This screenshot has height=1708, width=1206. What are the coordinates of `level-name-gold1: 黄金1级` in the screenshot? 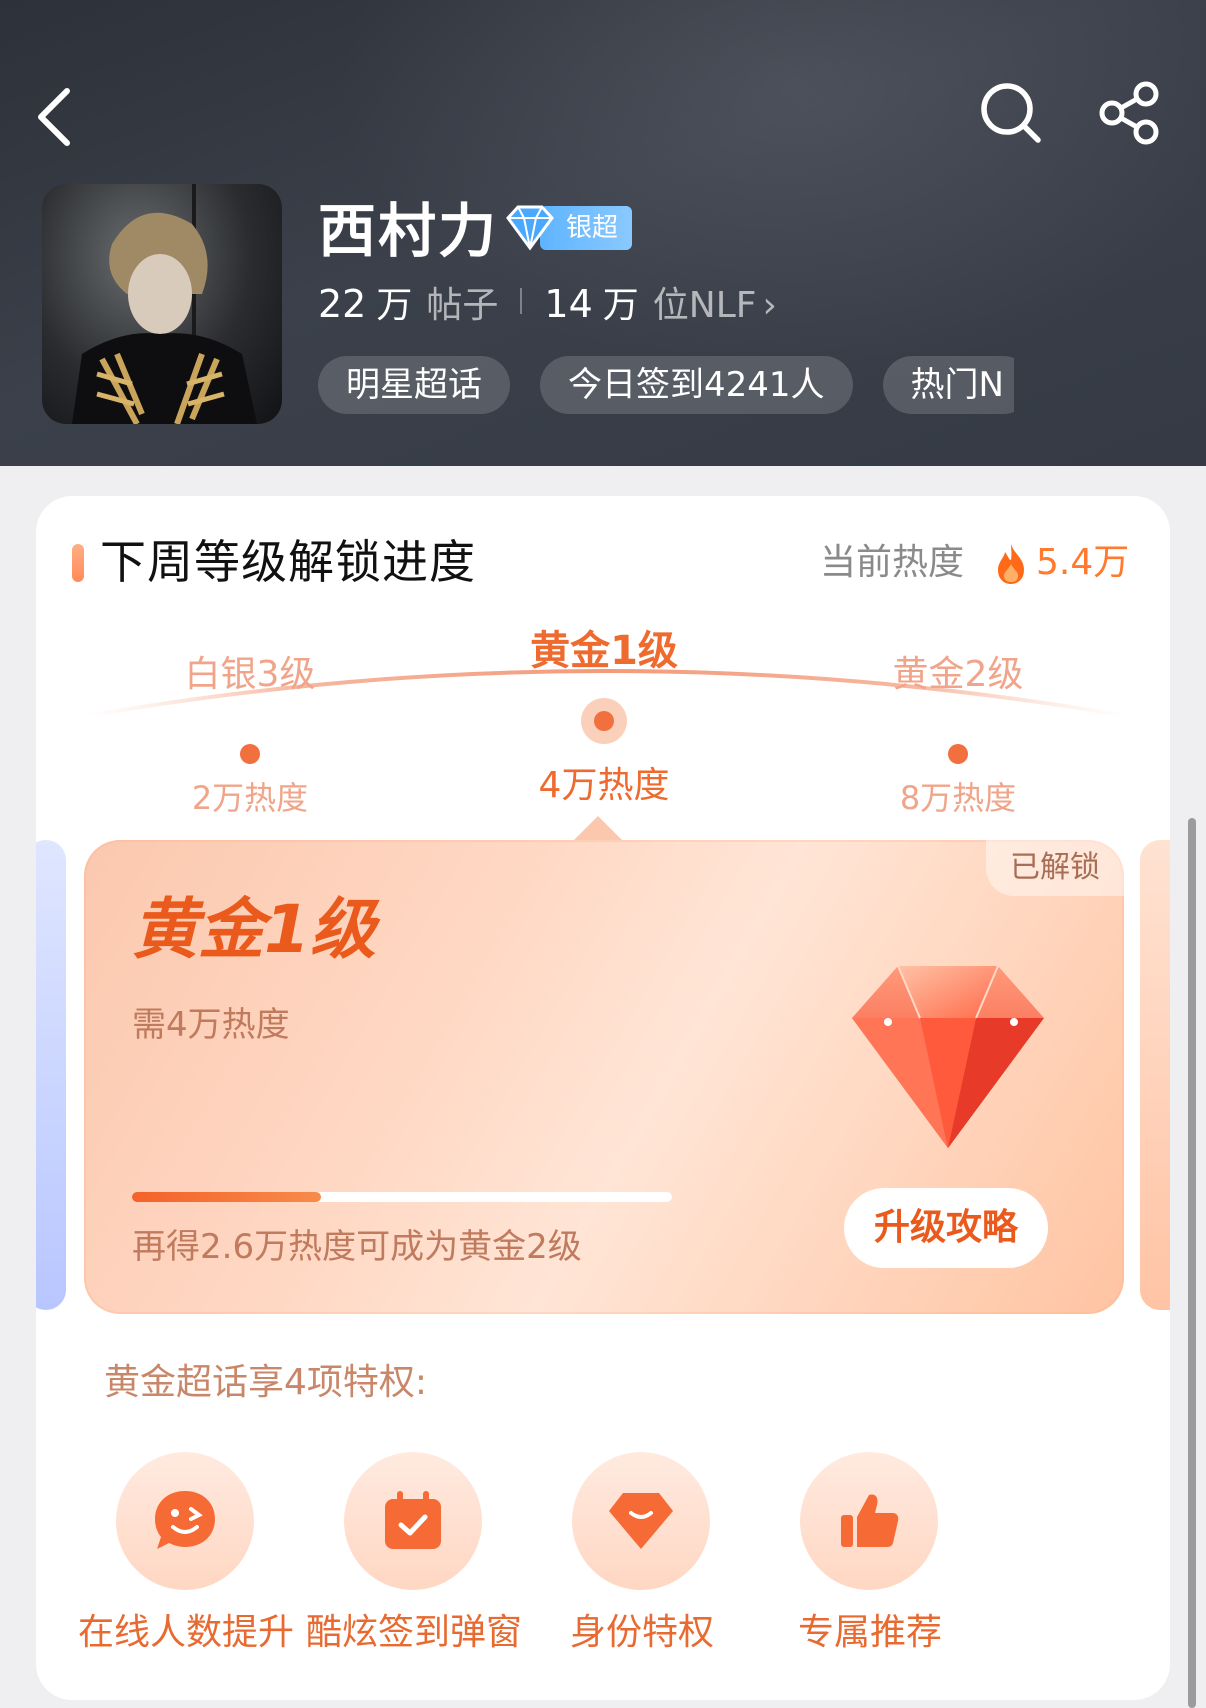 It's located at (604, 651).